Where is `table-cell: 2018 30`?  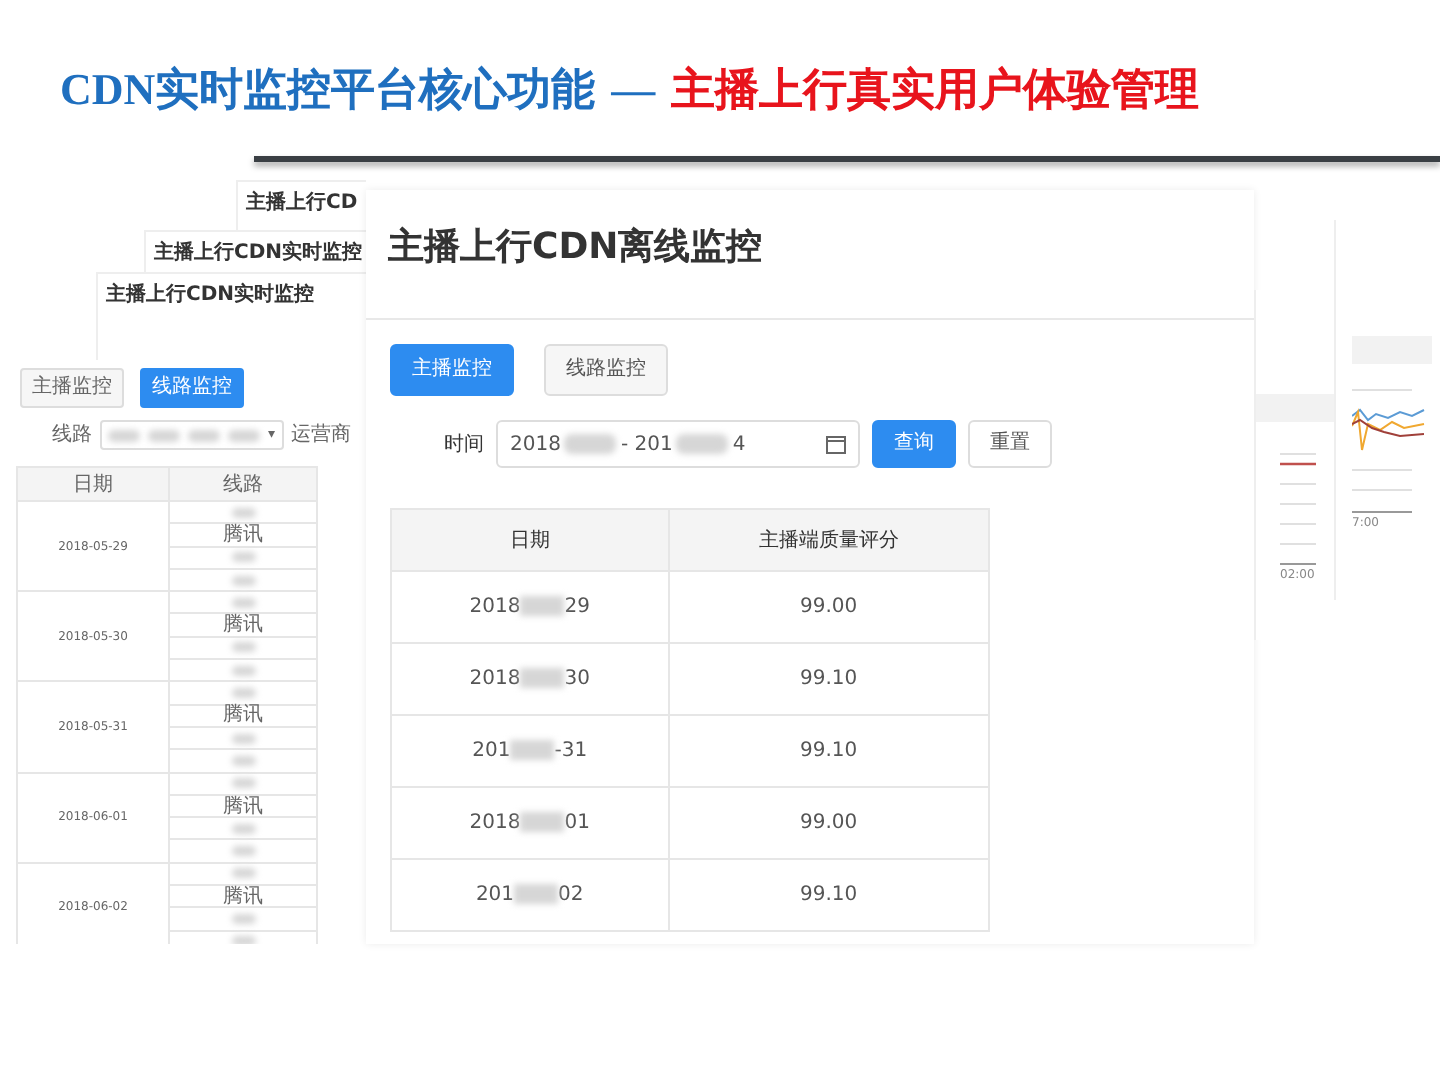 table-cell: 2018 30 is located at coordinates (529, 679).